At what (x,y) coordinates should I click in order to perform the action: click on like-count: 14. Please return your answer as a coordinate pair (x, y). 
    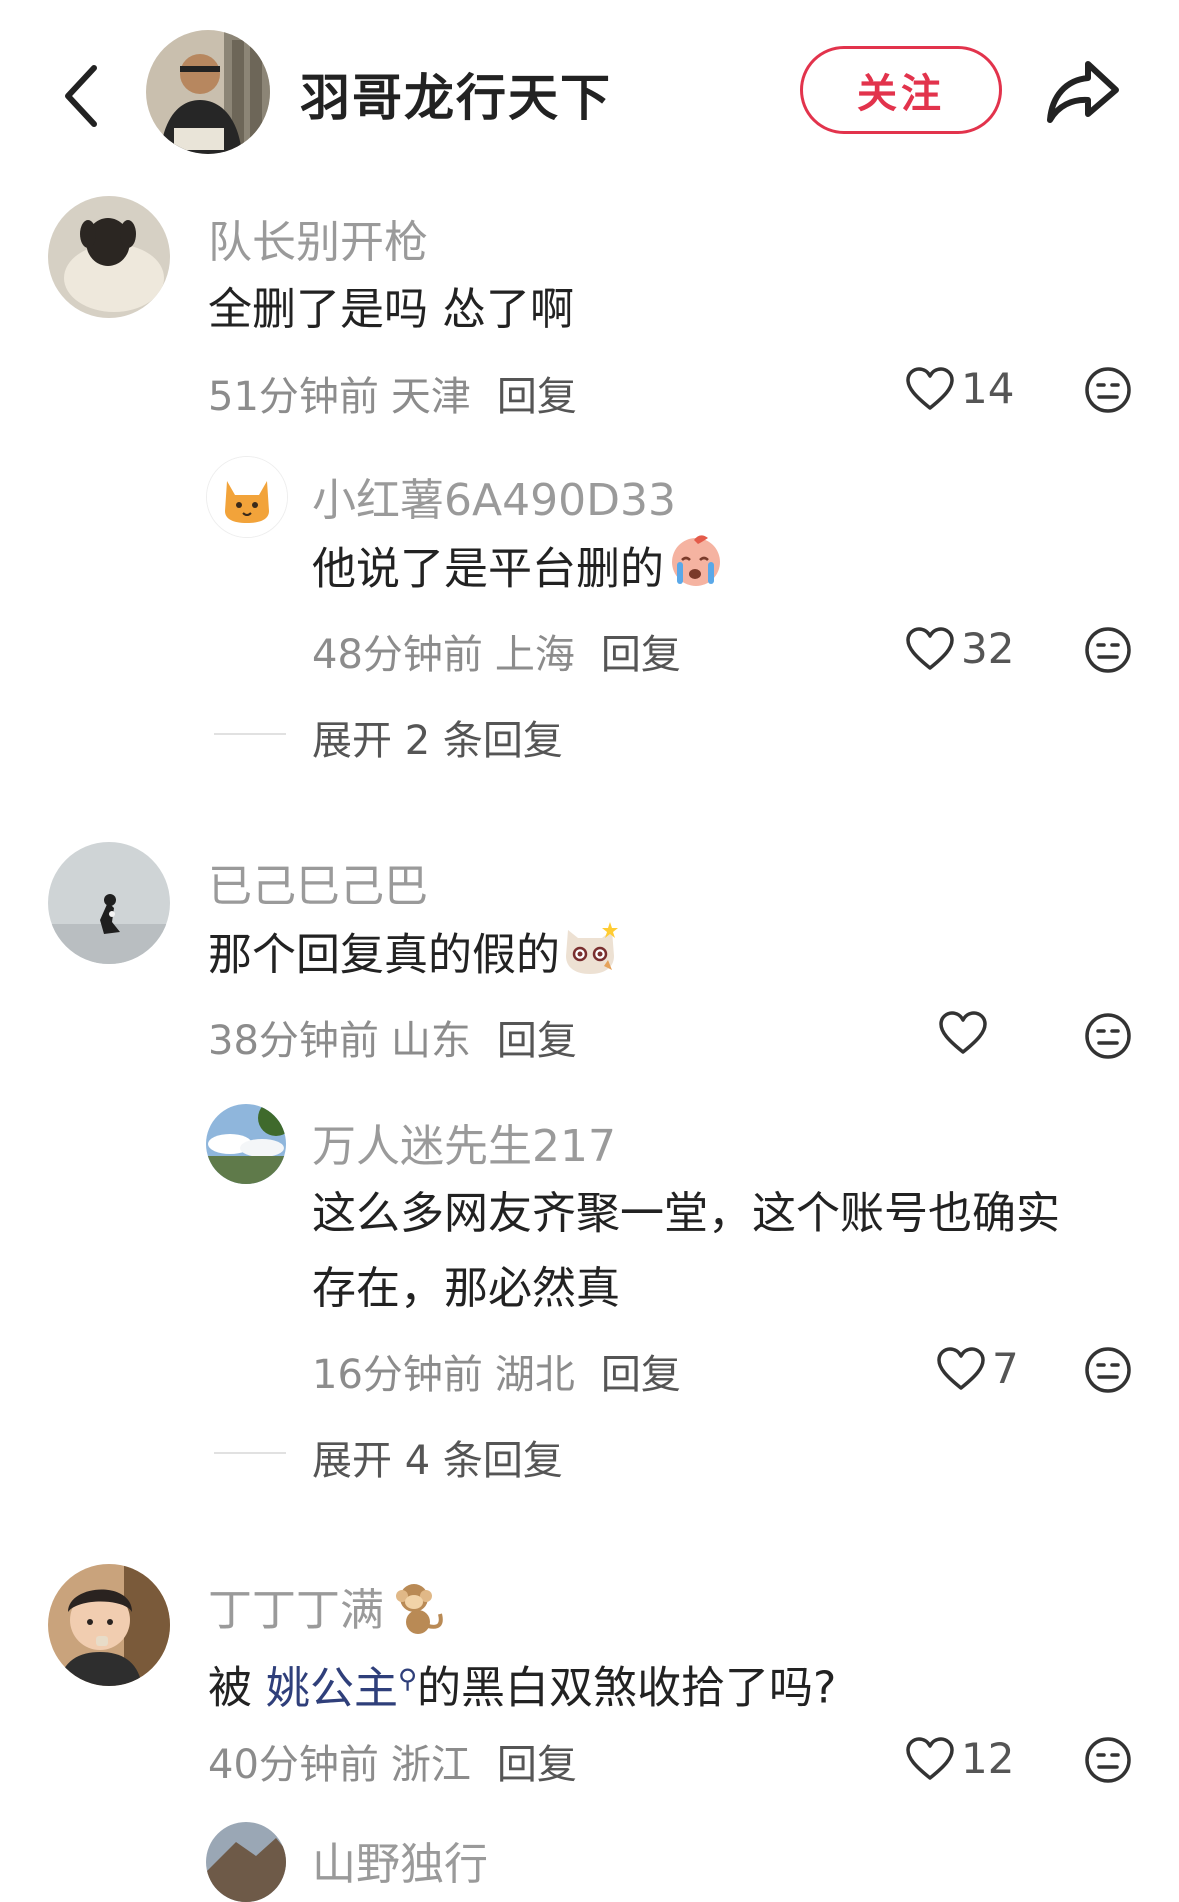
    Looking at the image, I should click on (988, 388).